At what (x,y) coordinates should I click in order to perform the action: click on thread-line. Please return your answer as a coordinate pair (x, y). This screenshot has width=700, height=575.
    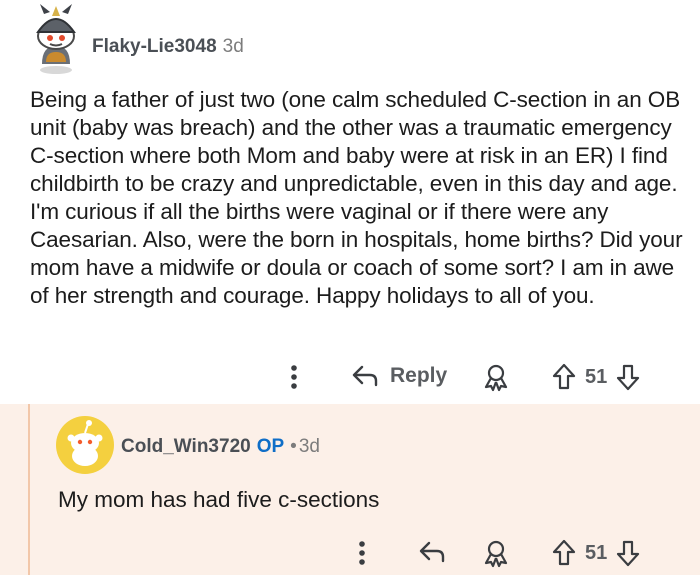
    Looking at the image, I should click on (29, 489).